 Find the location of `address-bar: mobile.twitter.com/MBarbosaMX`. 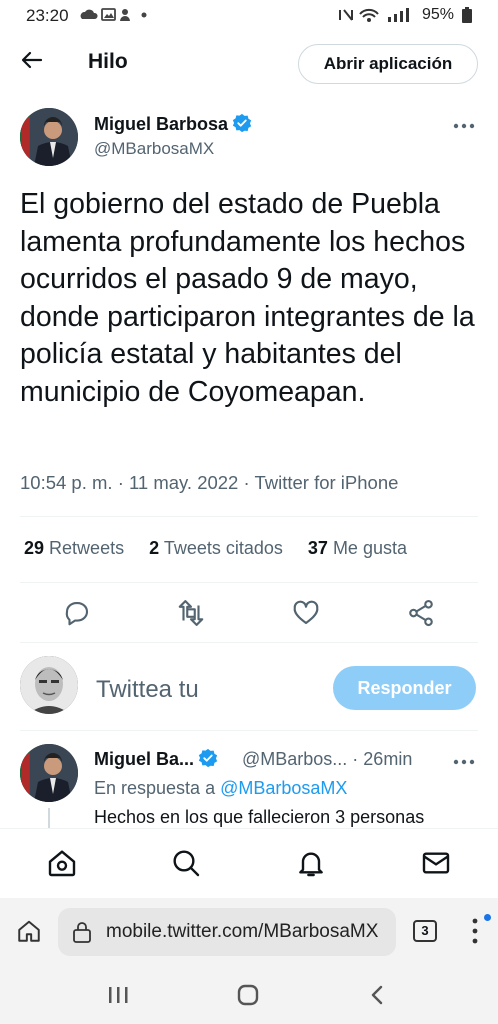

address-bar: mobile.twitter.com/MBarbosaMX is located at coordinates (227, 932).